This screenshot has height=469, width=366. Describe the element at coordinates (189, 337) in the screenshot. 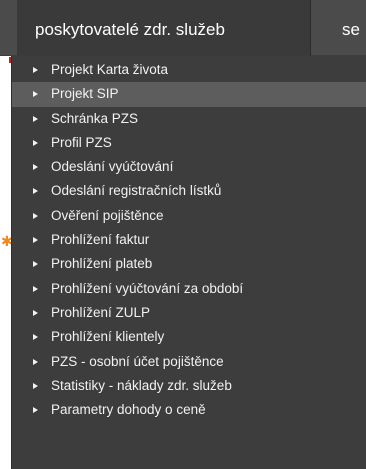

I see `menu-item-prohlizeni-klientely: Prohlížení klientely` at that location.